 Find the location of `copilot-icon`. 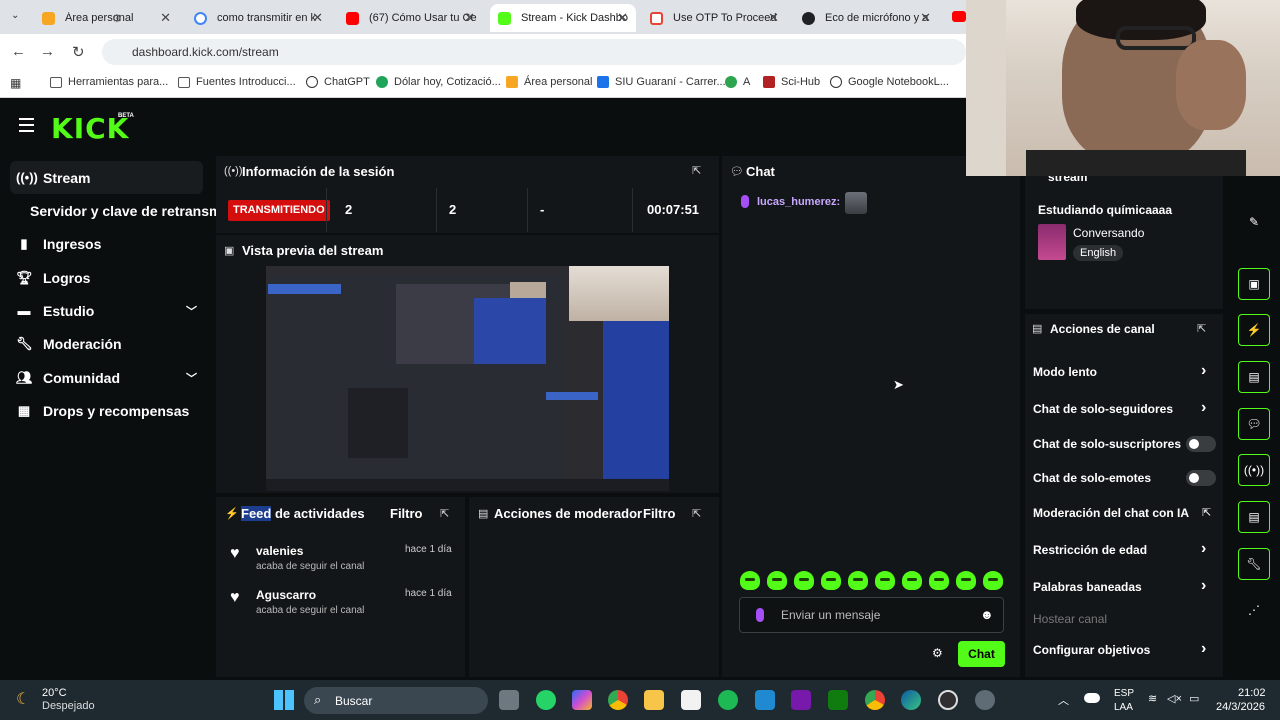

copilot-icon is located at coordinates (582, 700).